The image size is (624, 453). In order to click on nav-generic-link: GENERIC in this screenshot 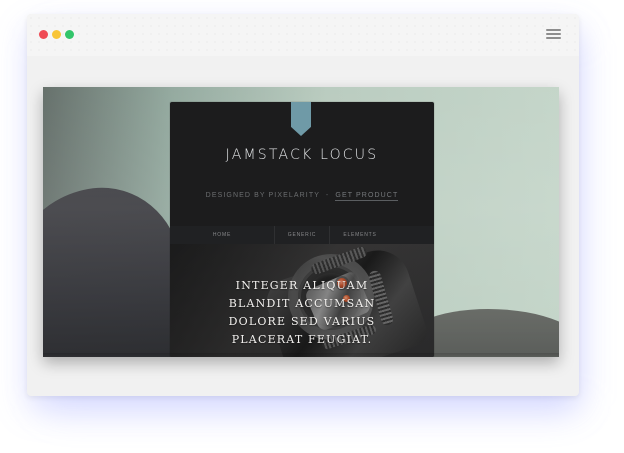, I will do `click(302, 235)`.